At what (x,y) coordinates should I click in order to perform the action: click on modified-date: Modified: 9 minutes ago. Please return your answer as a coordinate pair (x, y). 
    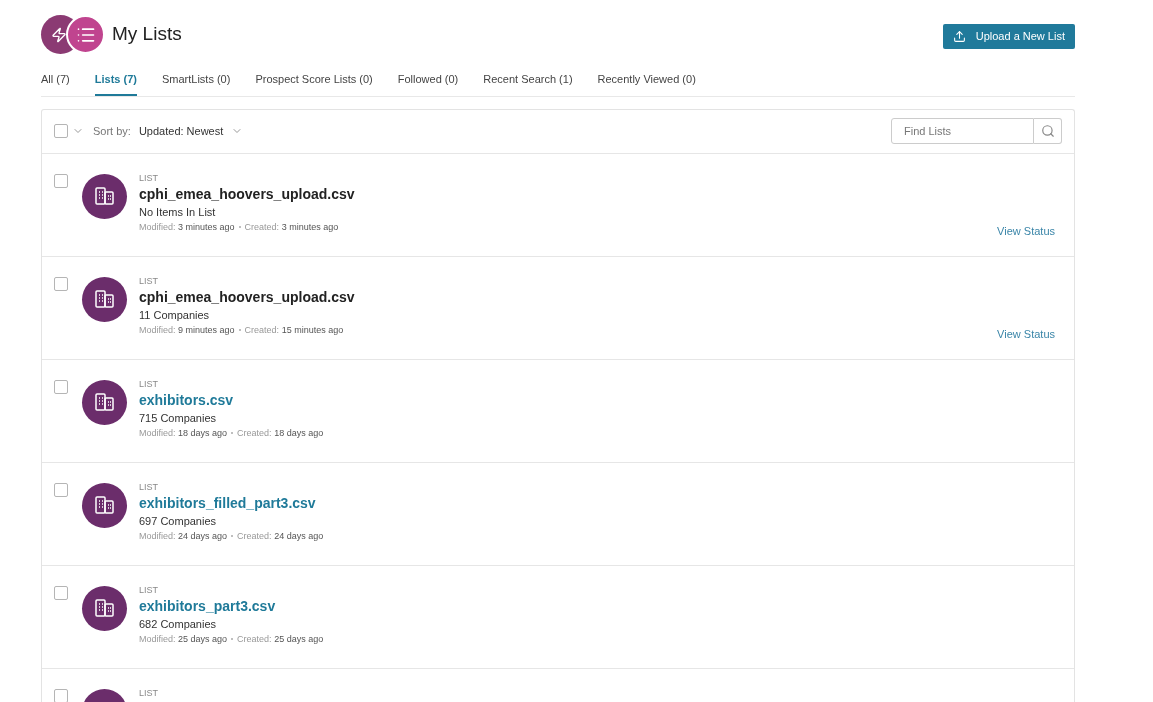
    Looking at the image, I should click on (187, 330).